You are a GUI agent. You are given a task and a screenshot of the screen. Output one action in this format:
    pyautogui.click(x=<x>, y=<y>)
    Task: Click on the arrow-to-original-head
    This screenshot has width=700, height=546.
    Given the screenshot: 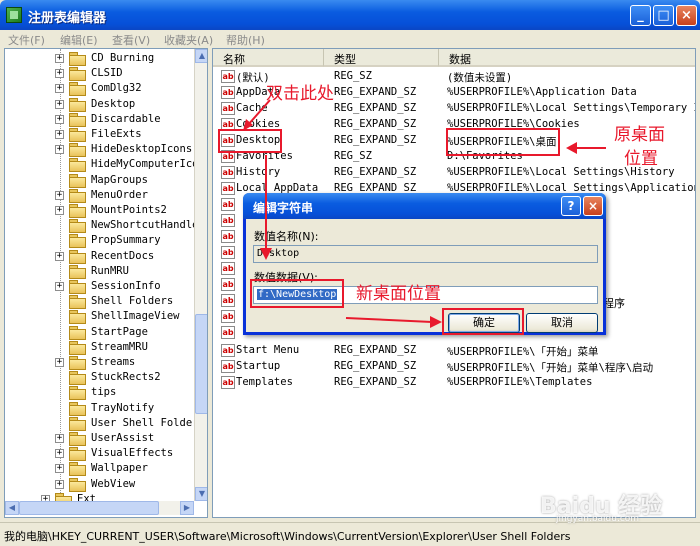 What is the action you would take?
    pyautogui.click(x=571, y=148)
    